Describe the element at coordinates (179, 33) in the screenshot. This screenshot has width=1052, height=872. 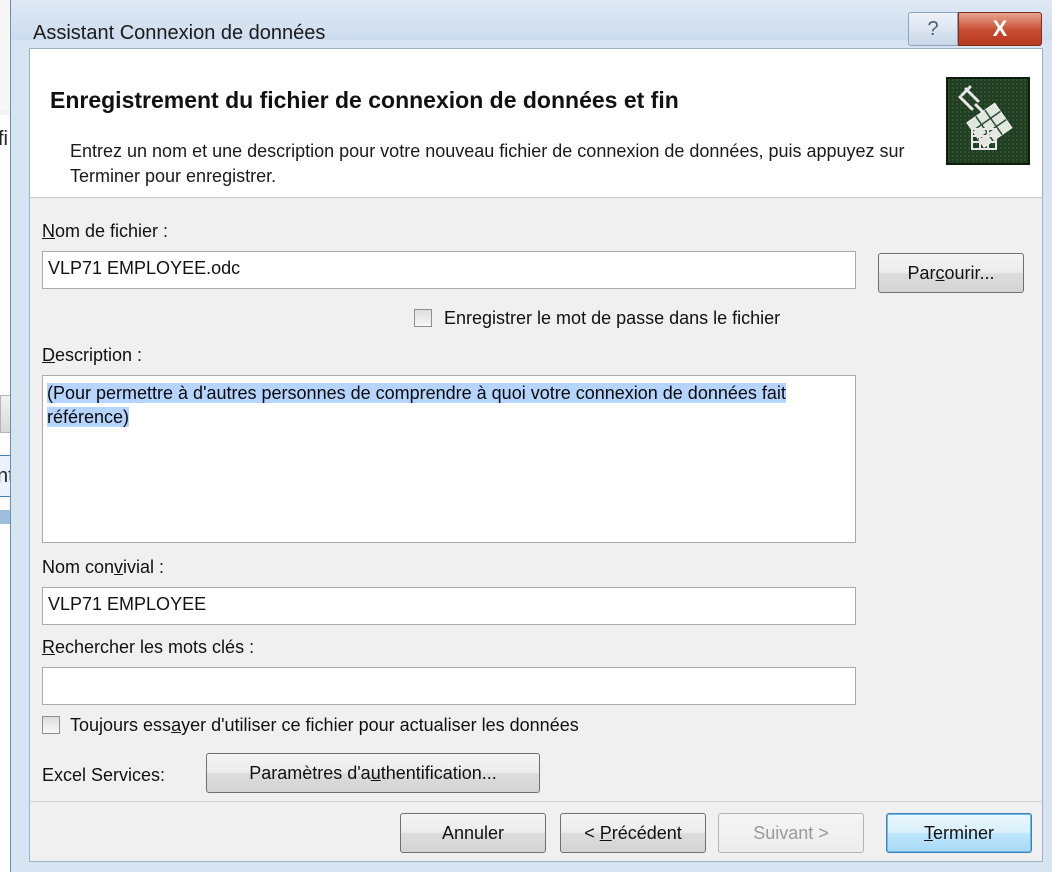
I see `window-title: Assistant Connexion de données` at that location.